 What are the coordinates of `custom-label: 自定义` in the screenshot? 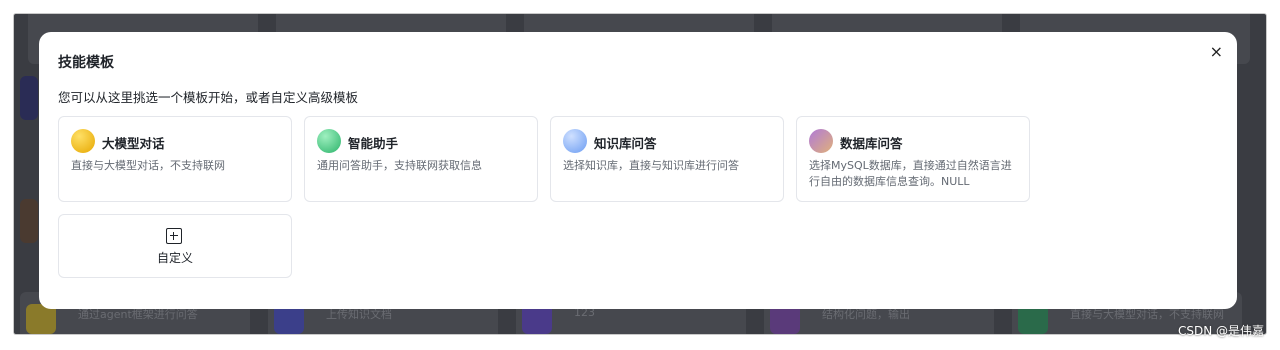 It's located at (174, 258).